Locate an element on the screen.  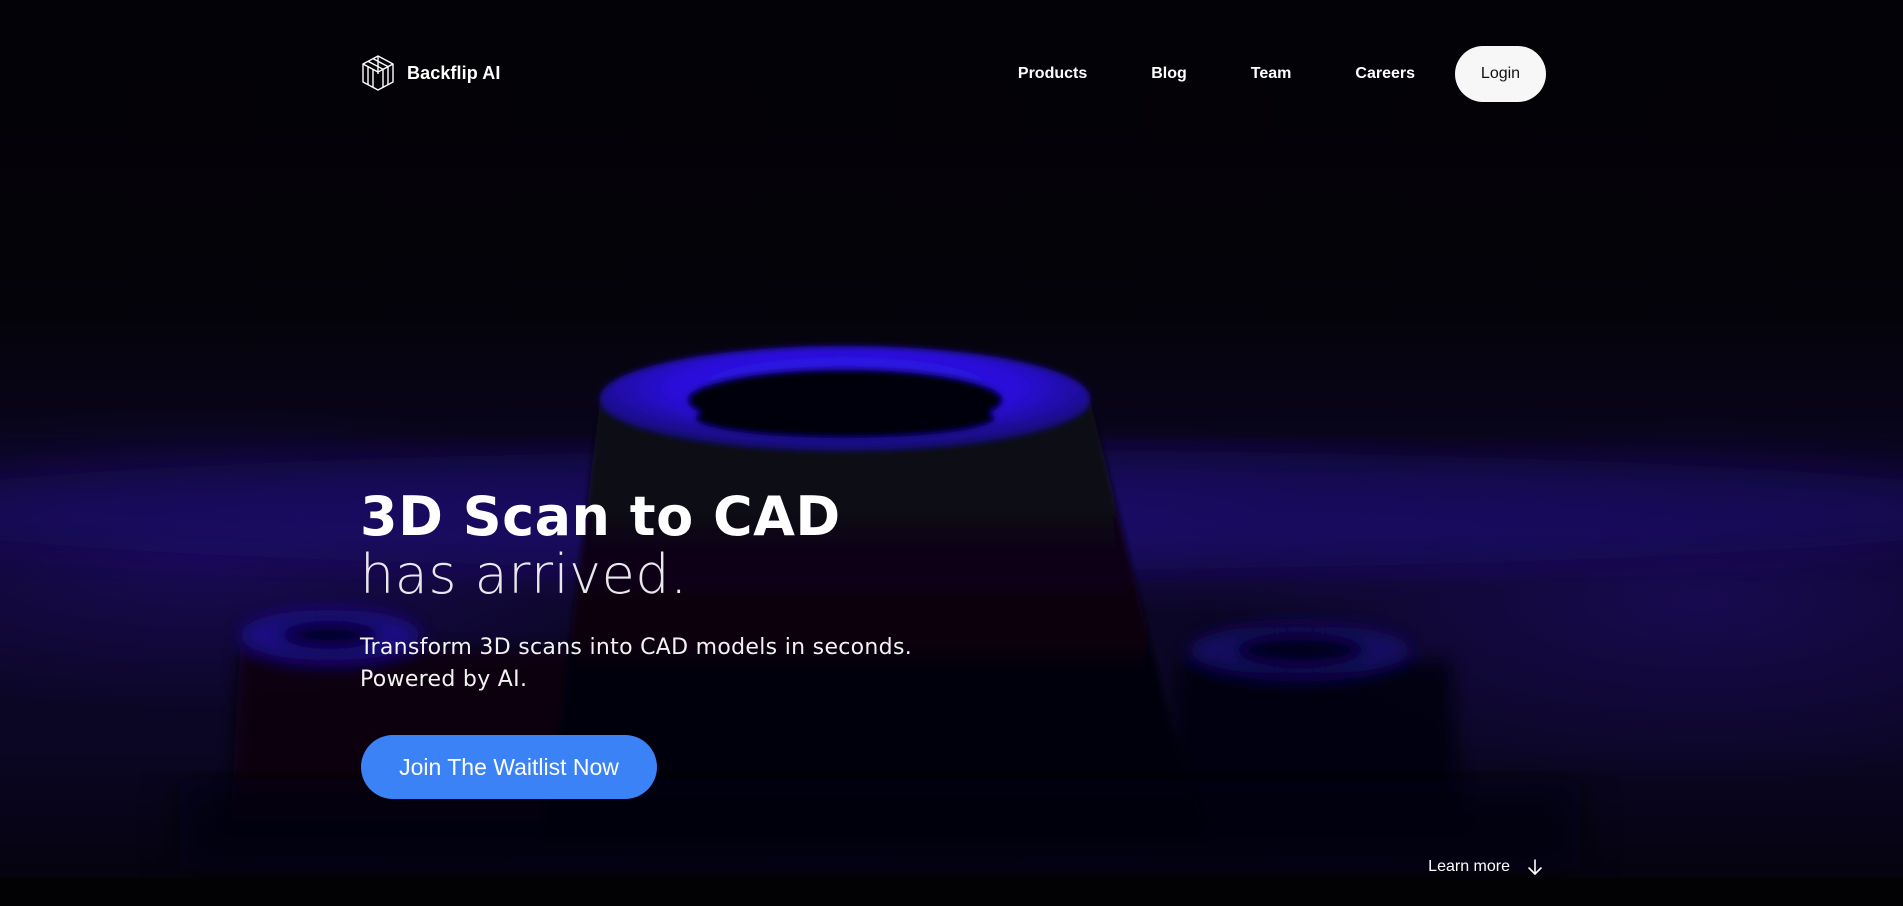
hero-subtitle-line-2: Powered by AI. is located at coordinates (444, 679).